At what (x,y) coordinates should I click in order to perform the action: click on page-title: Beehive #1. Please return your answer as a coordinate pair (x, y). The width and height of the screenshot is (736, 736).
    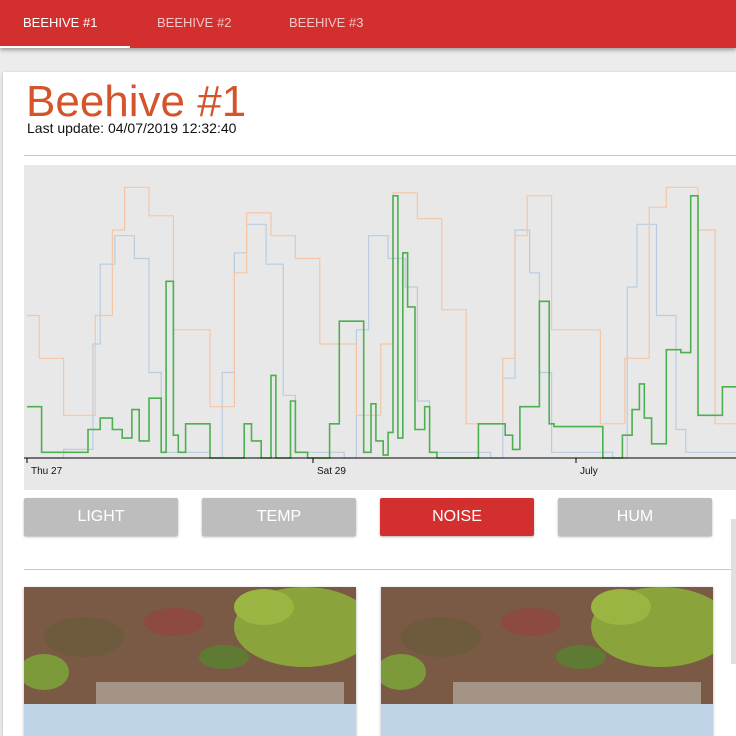
    Looking at the image, I should click on (136, 101).